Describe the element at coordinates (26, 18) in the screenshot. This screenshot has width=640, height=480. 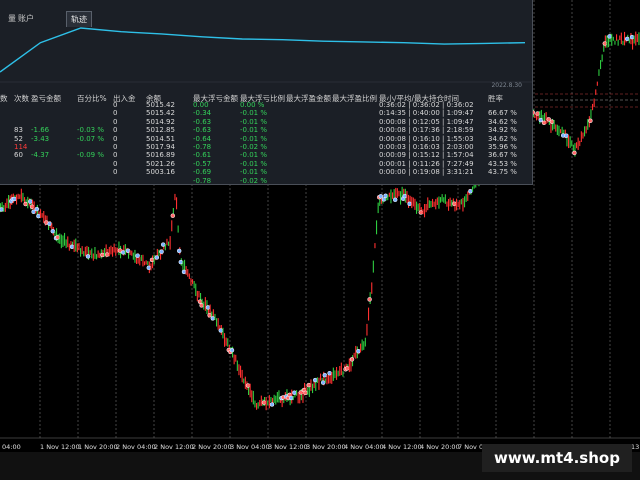
I see `tab-1: 账户` at that location.